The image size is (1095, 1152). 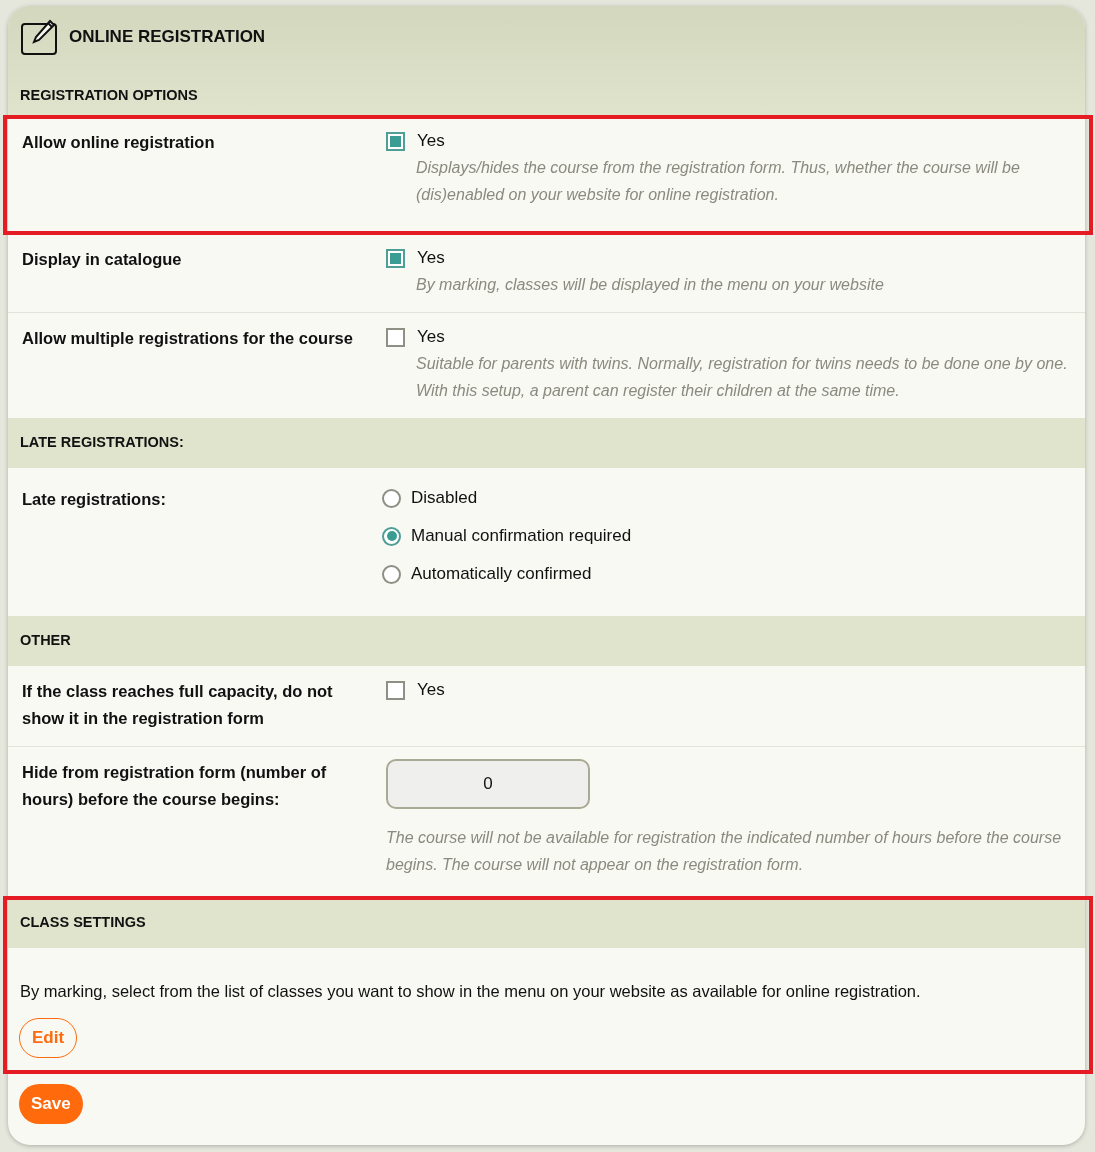 I want to click on number-field: 0, so click(x=488, y=784).